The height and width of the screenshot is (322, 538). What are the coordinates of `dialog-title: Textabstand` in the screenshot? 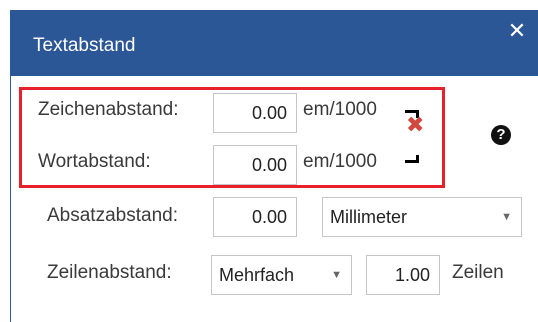 It's located at (84, 45).